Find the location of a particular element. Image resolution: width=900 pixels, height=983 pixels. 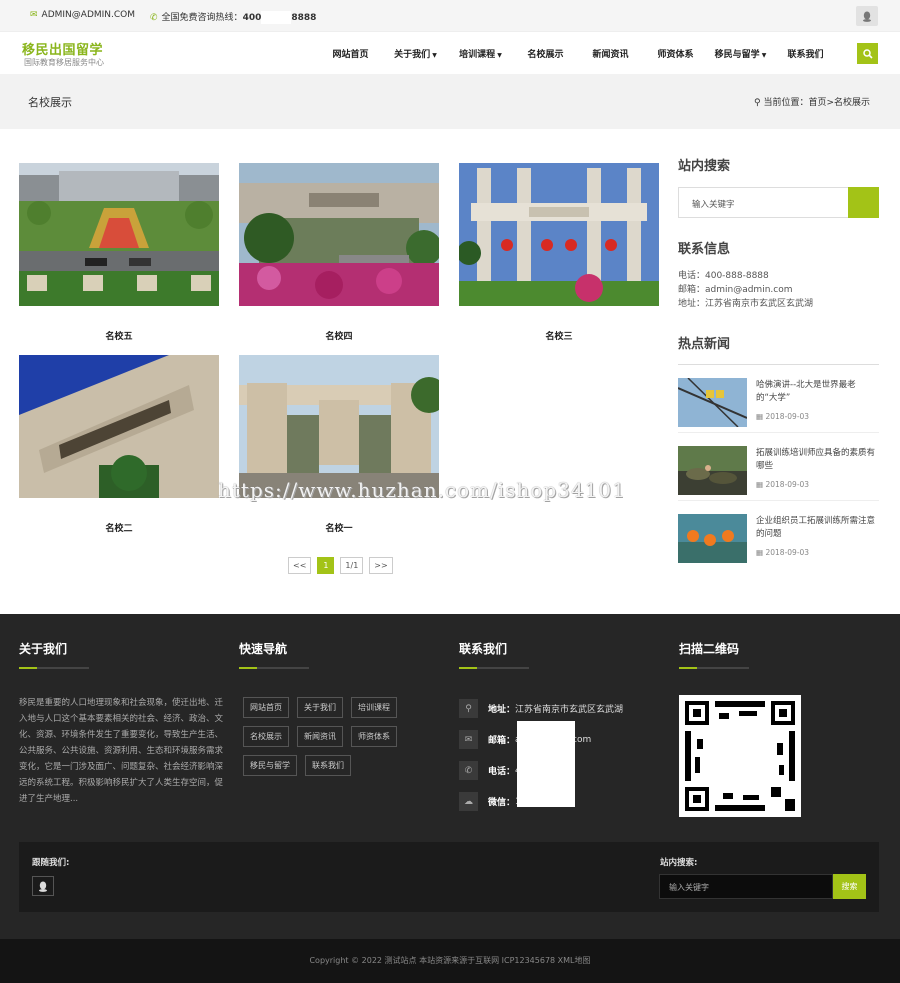

news-title: 拓展训练培训师应具备的素质有哪些 is located at coordinates (816, 460).